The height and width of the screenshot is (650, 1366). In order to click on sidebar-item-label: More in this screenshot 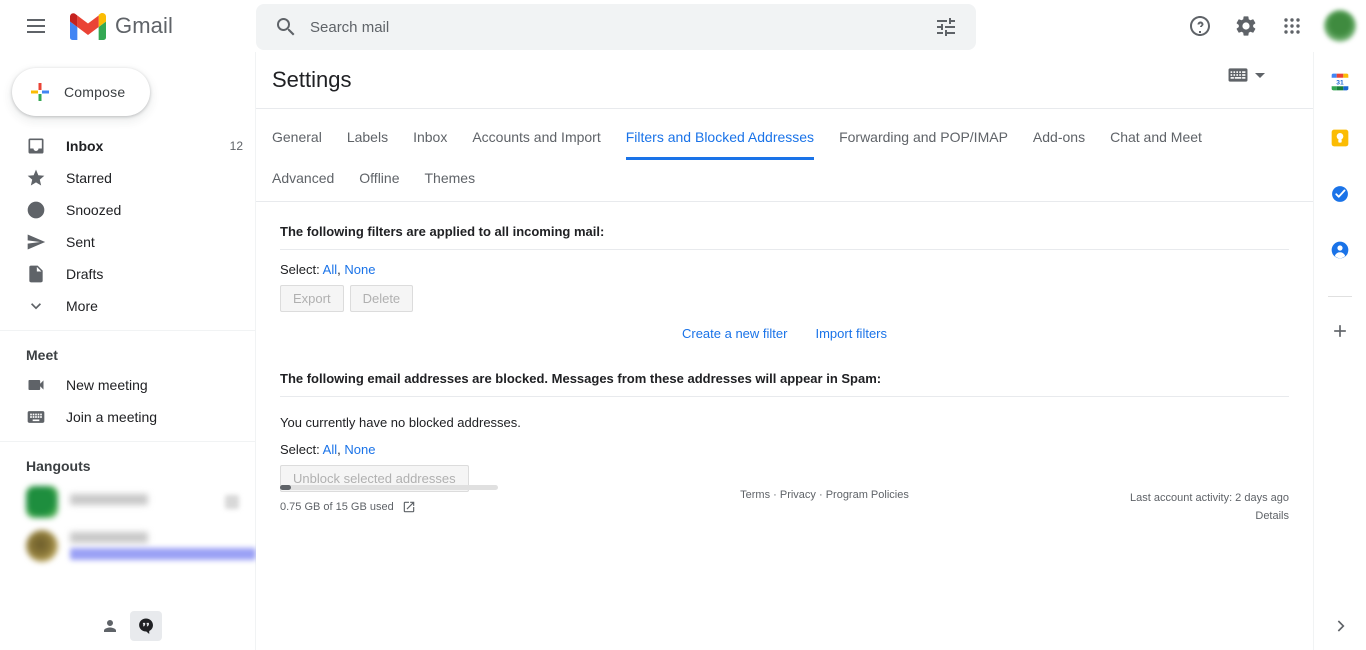, I will do `click(82, 306)`.